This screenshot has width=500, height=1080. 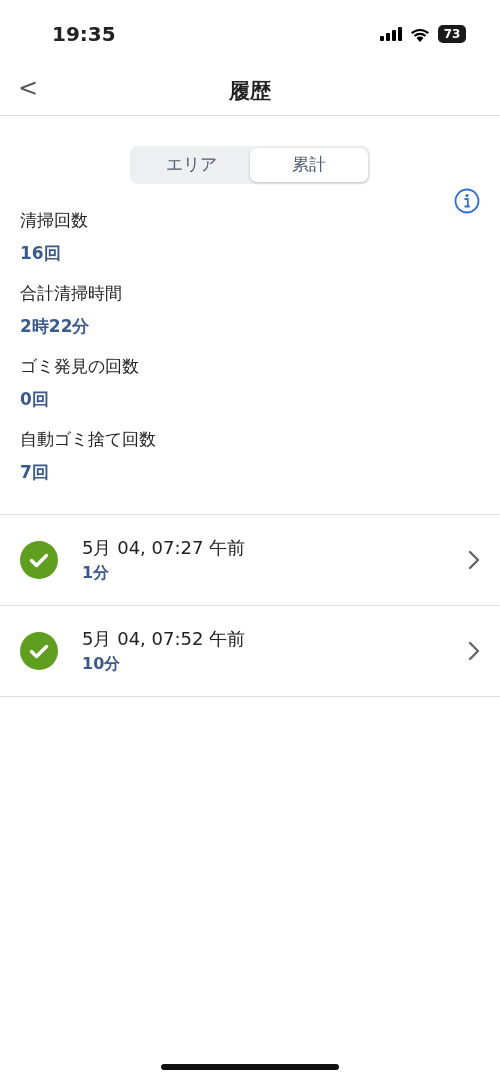 What do you see at coordinates (467, 200) in the screenshot?
I see `info-icon` at bounding box center [467, 200].